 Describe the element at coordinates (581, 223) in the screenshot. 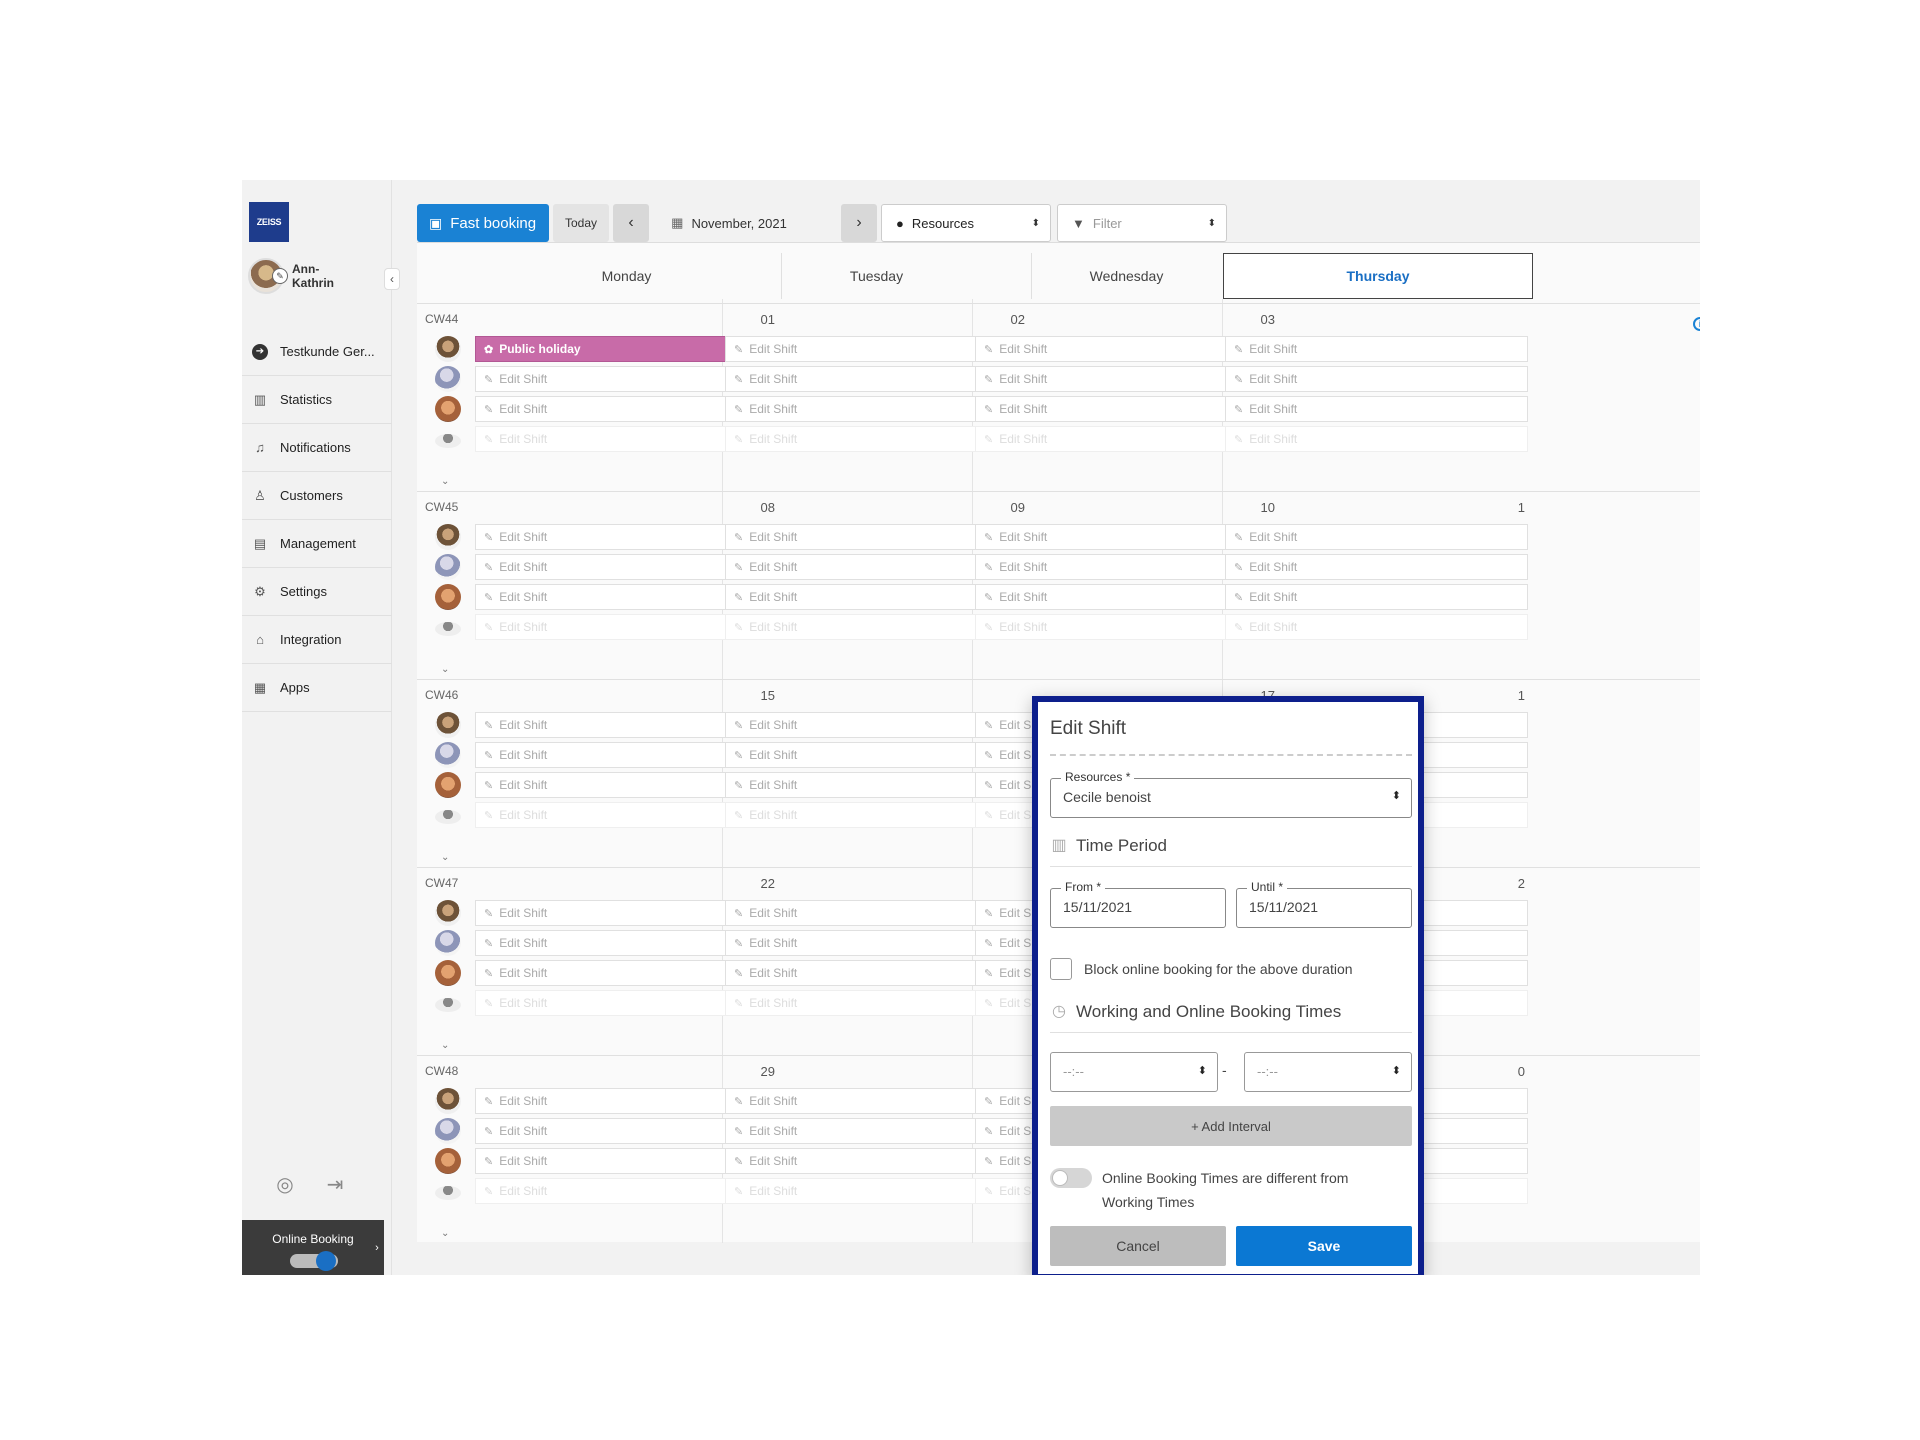

I see `today-button: Today` at that location.